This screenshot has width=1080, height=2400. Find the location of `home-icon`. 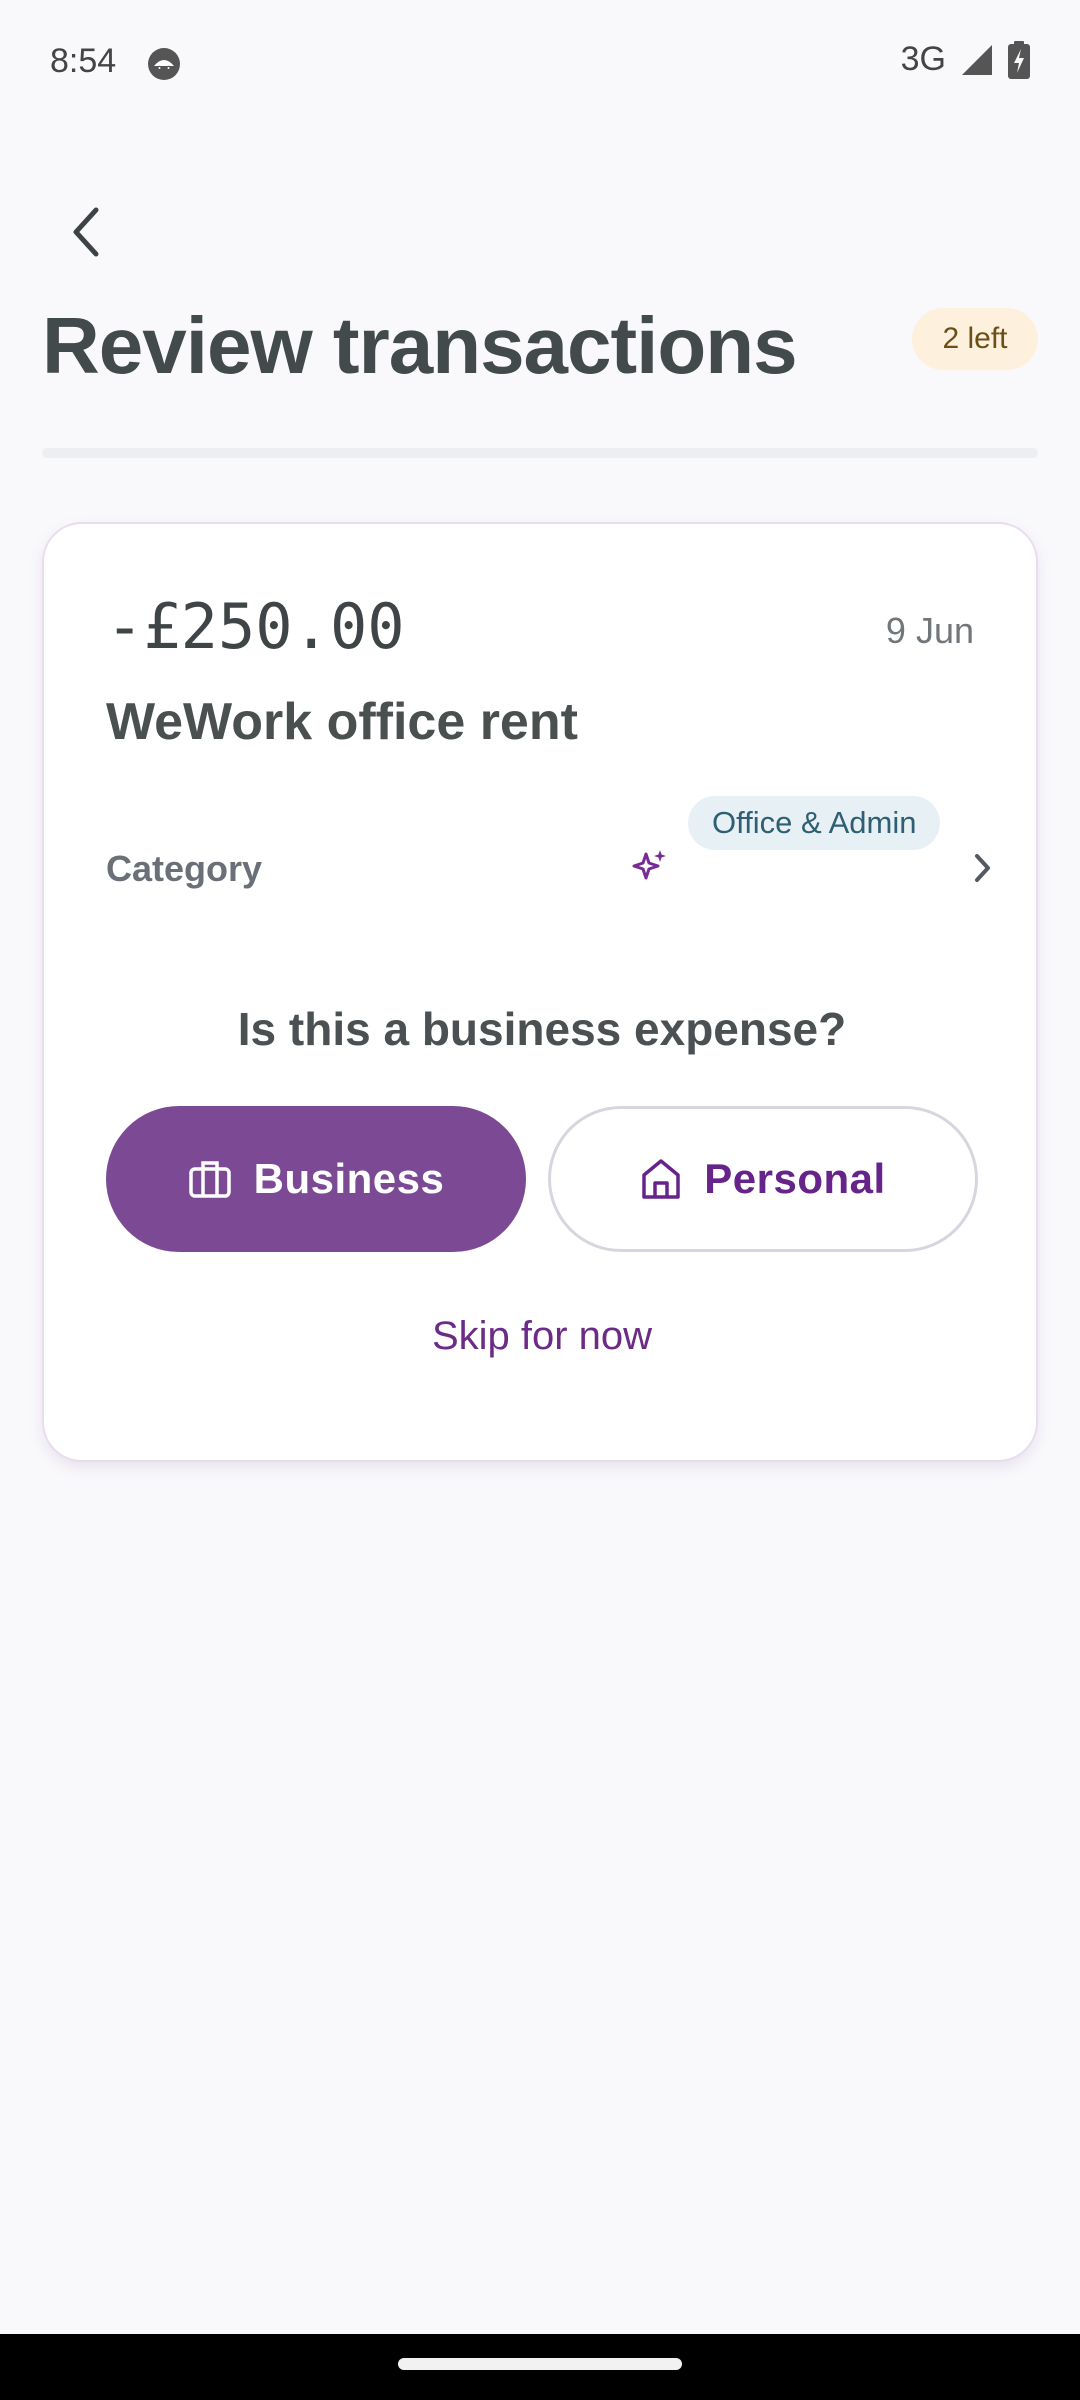

home-icon is located at coordinates (661, 1179).